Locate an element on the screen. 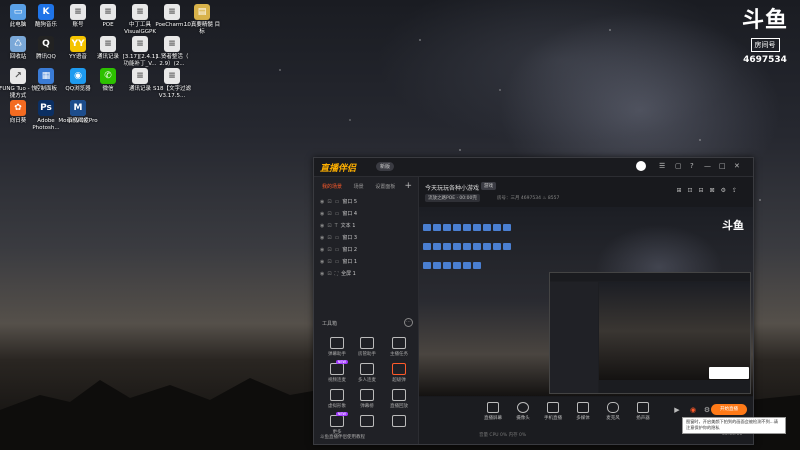  microphone-icon is located at coordinates (613, 407).